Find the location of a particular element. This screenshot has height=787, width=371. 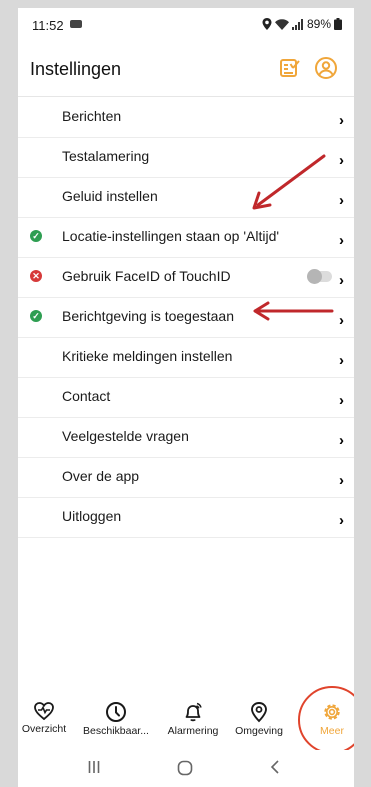

nav-label: Meer is located at coordinates (332, 731).